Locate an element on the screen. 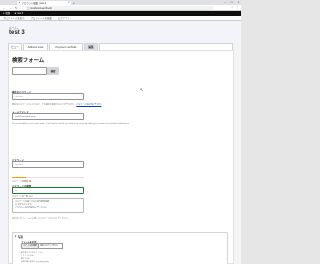  picture-summary: ▾ 写真 is located at coordinates (19, 237).